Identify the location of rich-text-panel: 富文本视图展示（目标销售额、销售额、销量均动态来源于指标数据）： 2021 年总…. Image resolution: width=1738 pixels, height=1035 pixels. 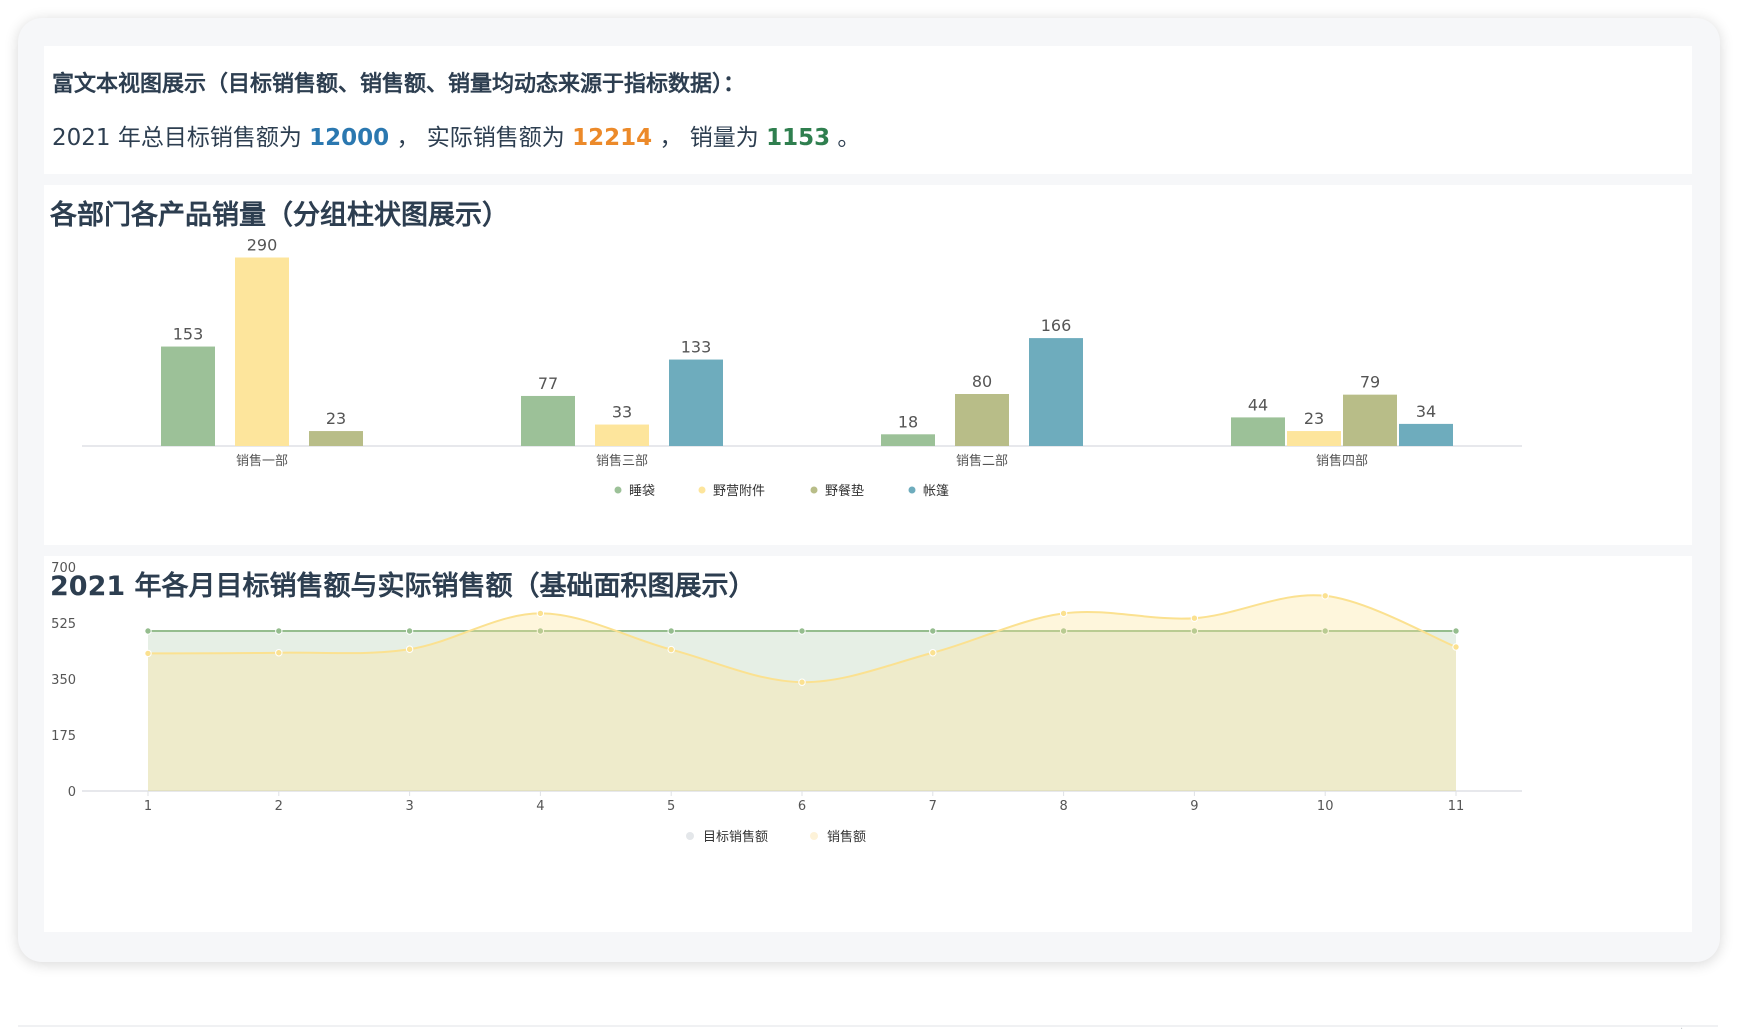
(868, 110).